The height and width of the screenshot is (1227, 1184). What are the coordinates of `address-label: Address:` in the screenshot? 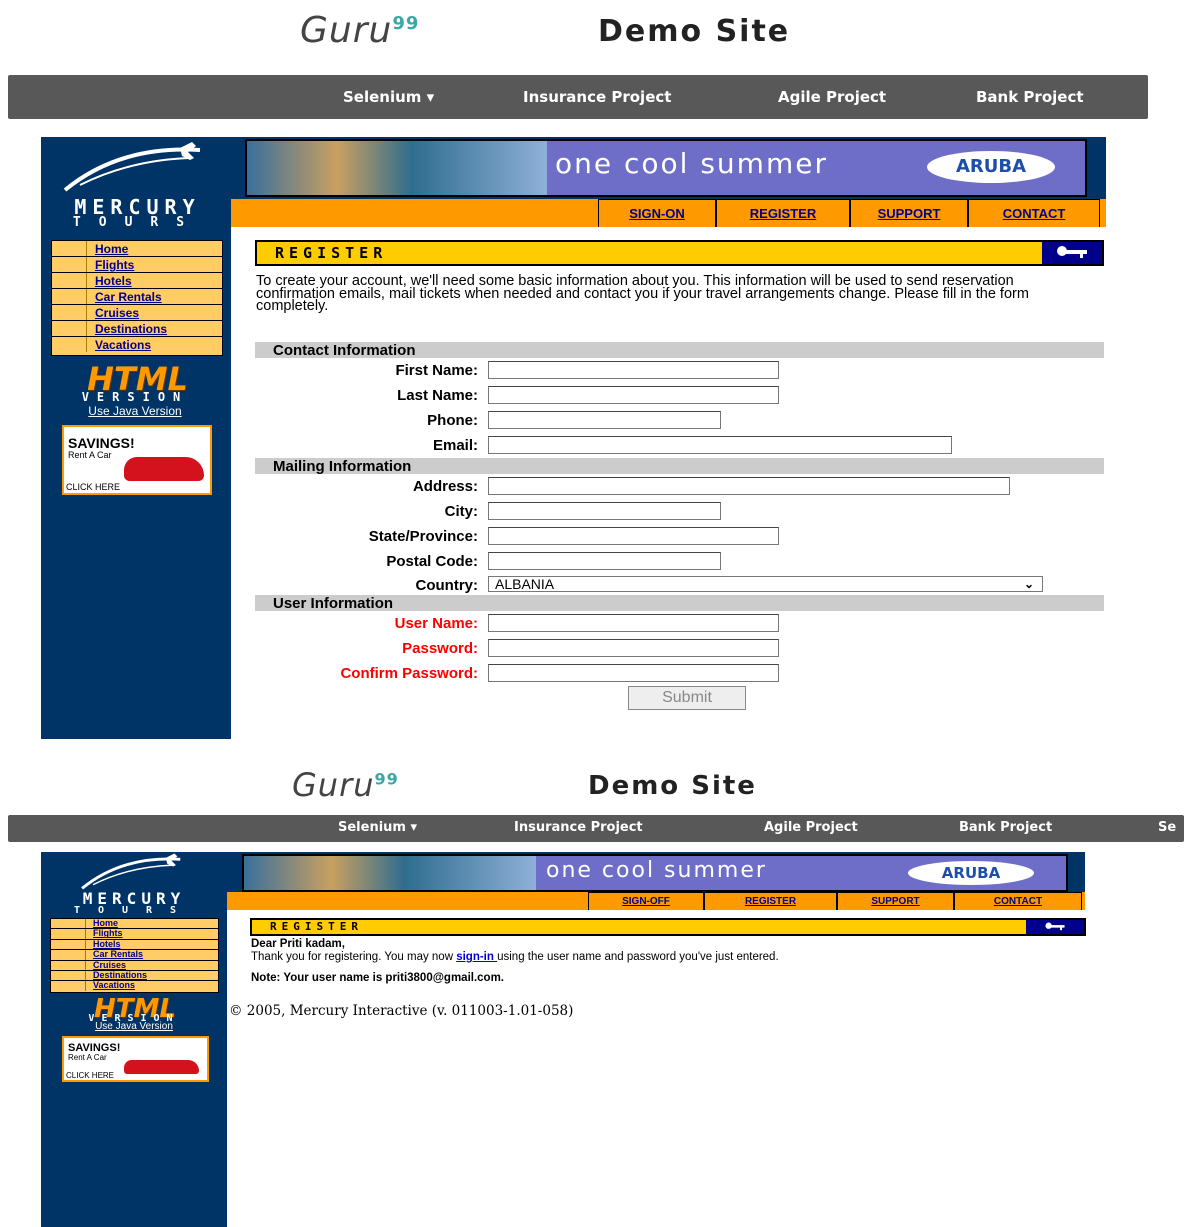 It's located at (445, 486).